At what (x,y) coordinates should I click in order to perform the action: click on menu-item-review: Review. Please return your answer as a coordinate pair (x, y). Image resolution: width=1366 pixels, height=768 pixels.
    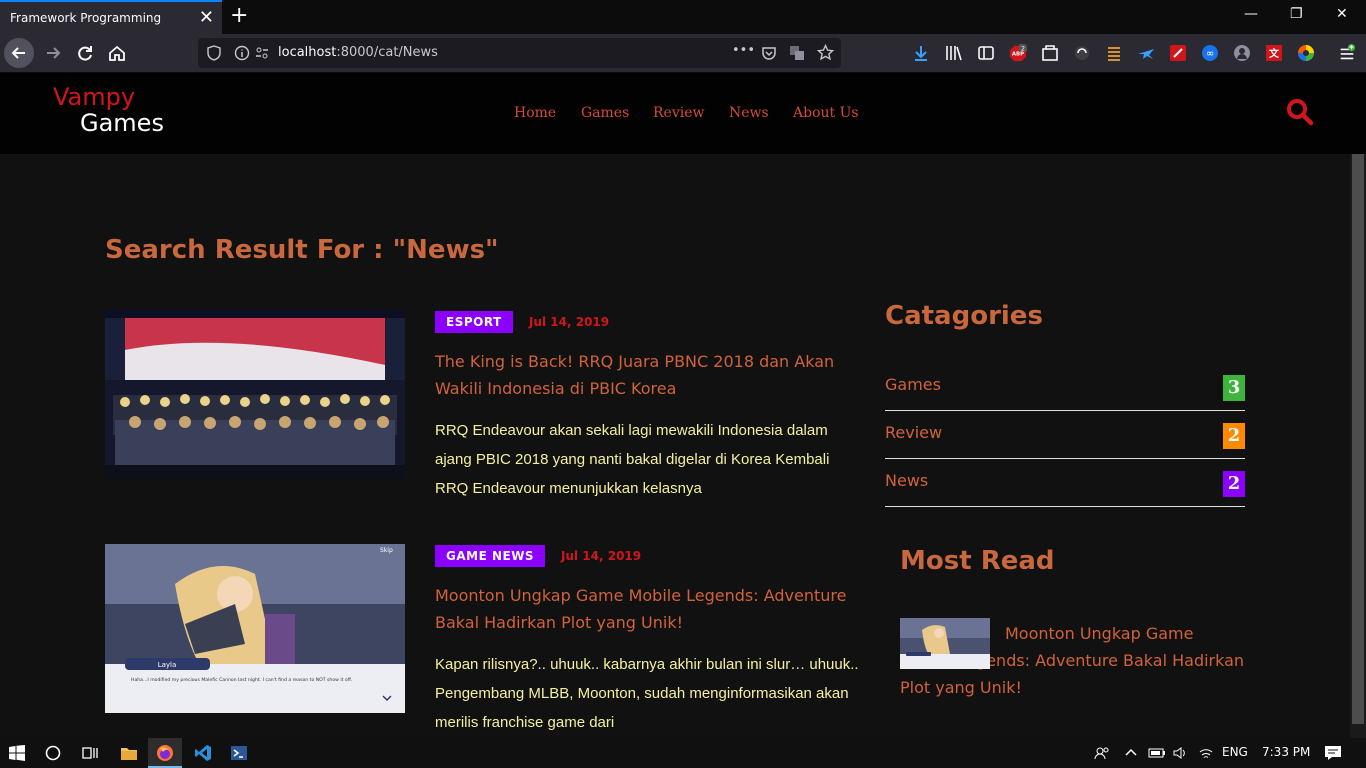
    Looking at the image, I should click on (678, 113).